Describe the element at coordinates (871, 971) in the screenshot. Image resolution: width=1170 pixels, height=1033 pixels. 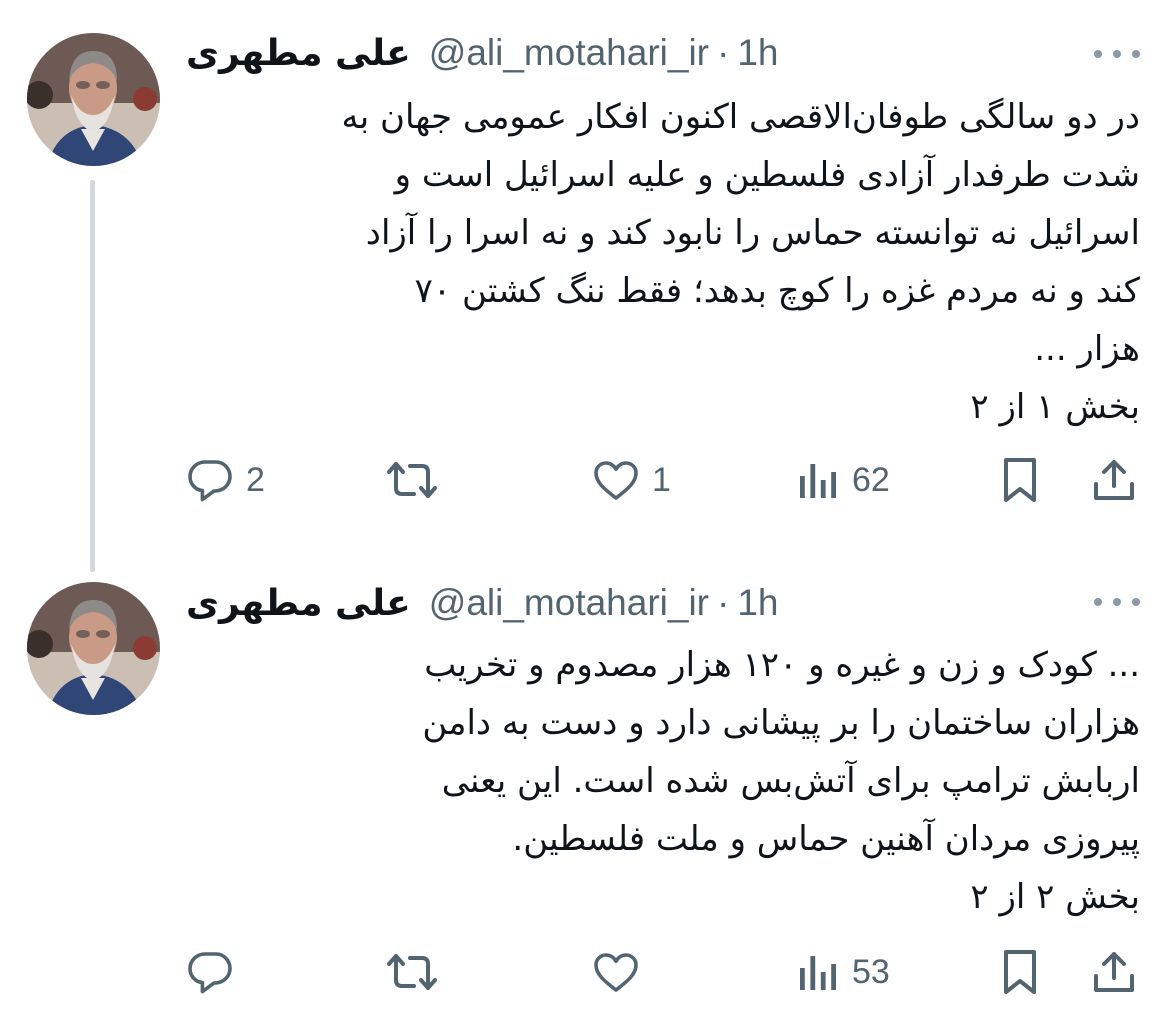
I see `view-count: 53` at that location.